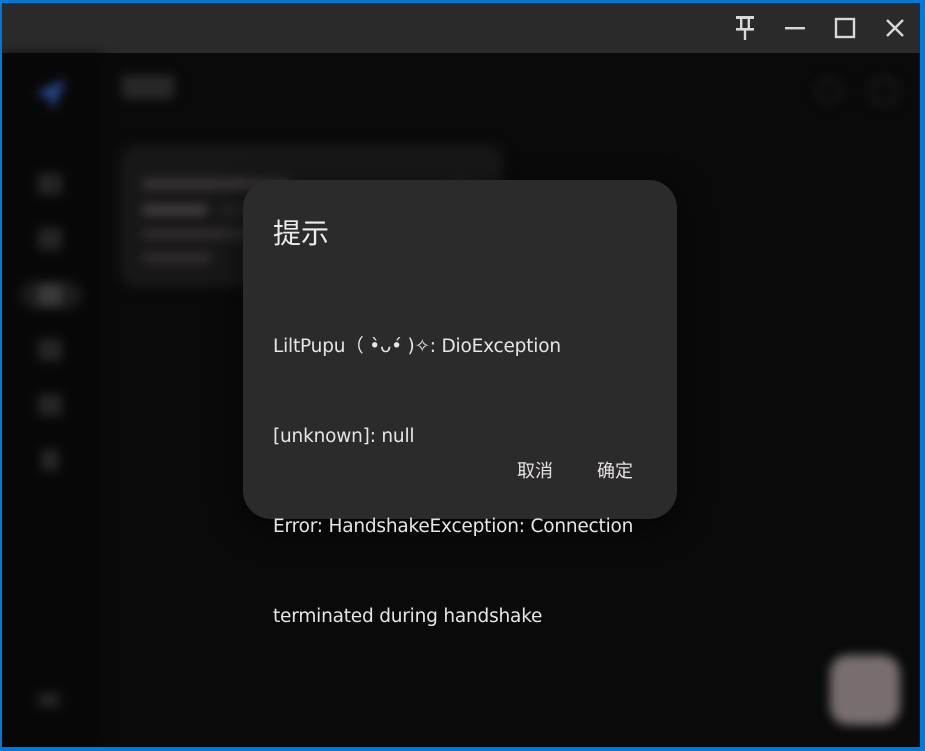 Image resolution: width=925 pixels, height=751 pixels. What do you see at coordinates (344, 436) in the screenshot?
I see `dialog-message-line: [unknown]: null` at bounding box center [344, 436].